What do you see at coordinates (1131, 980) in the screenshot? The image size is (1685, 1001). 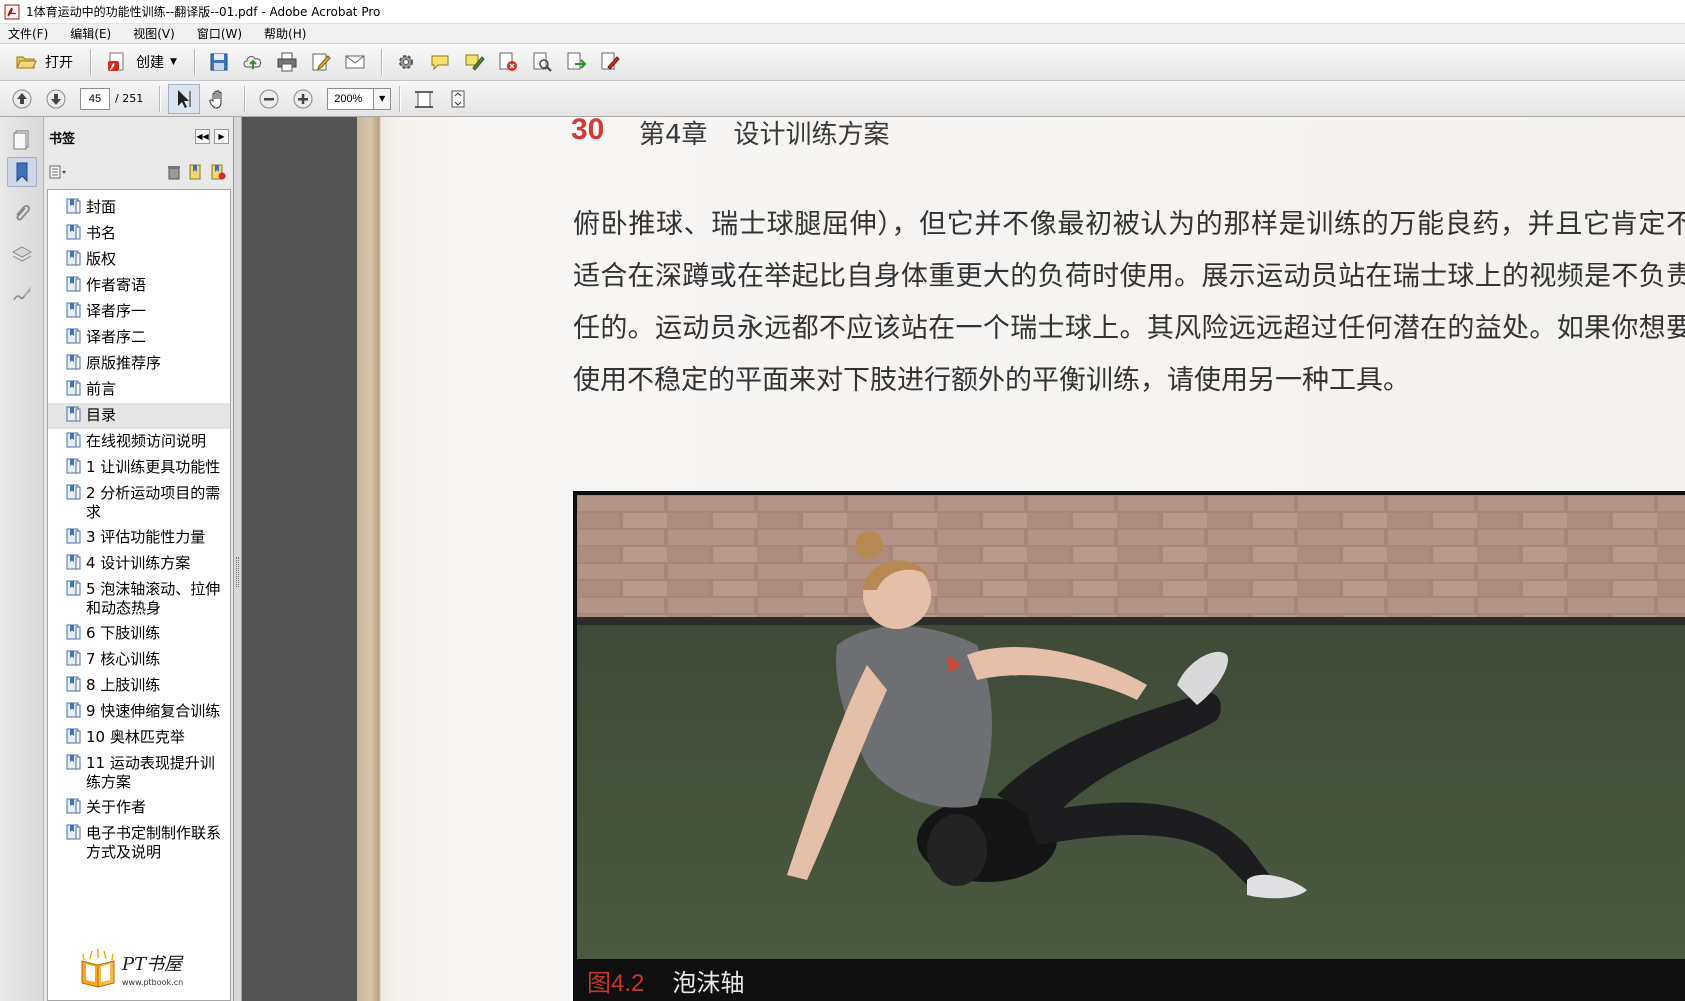 I see `figure-caption: 图4.2 泡沫轴` at bounding box center [1131, 980].